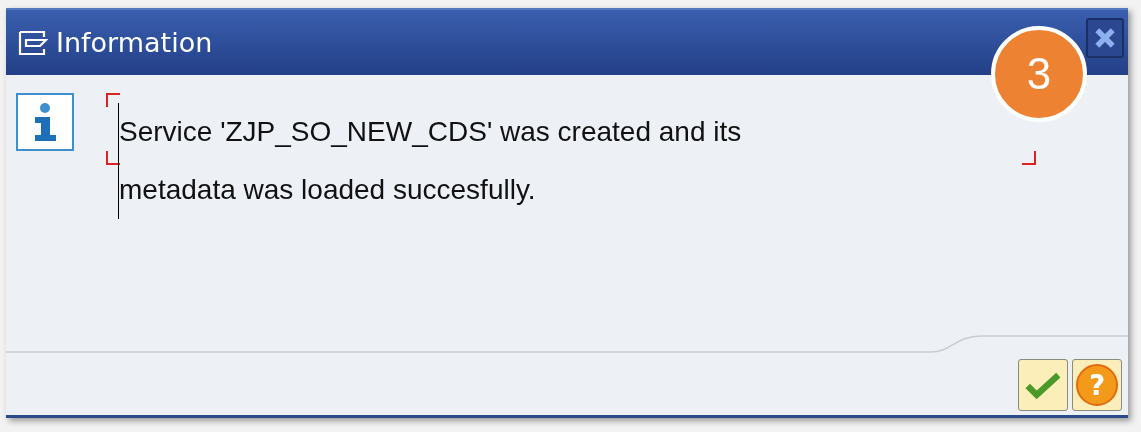 The image size is (1141, 432). I want to click on confirm-button, so click(1043, 385).